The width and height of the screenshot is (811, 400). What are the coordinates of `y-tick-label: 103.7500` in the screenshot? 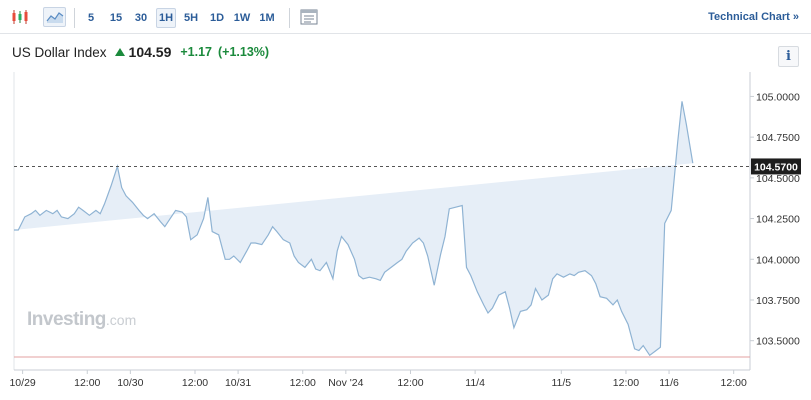 It's located at (778, 301).